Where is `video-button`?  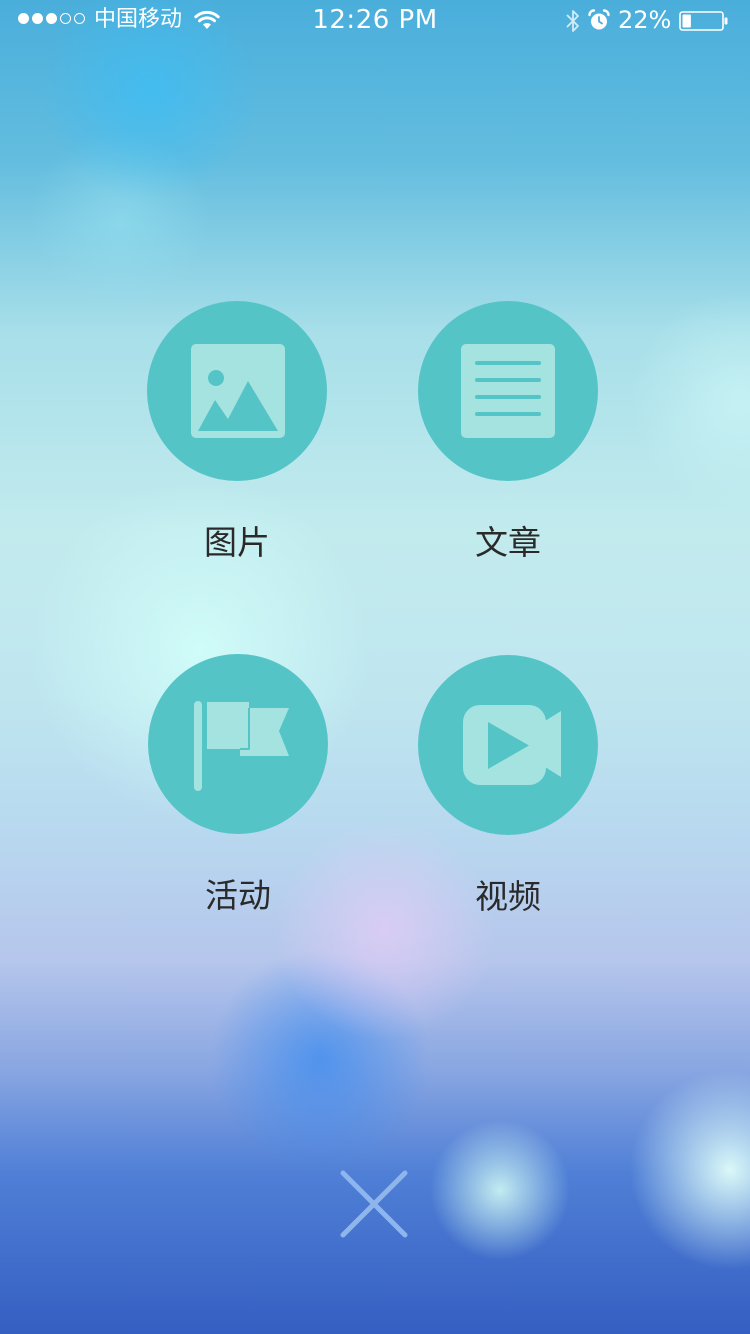 video-button is located at coordinates (508, 745).